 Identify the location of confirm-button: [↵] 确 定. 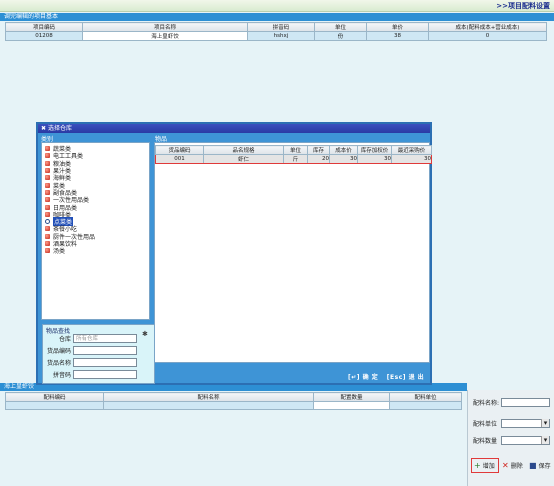
(363, 377).